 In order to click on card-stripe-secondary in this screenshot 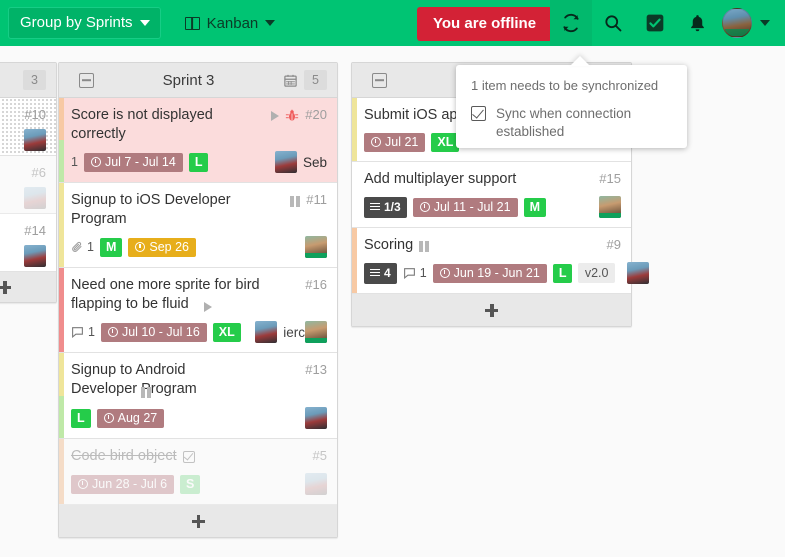, I will do `click(61, 161)`.